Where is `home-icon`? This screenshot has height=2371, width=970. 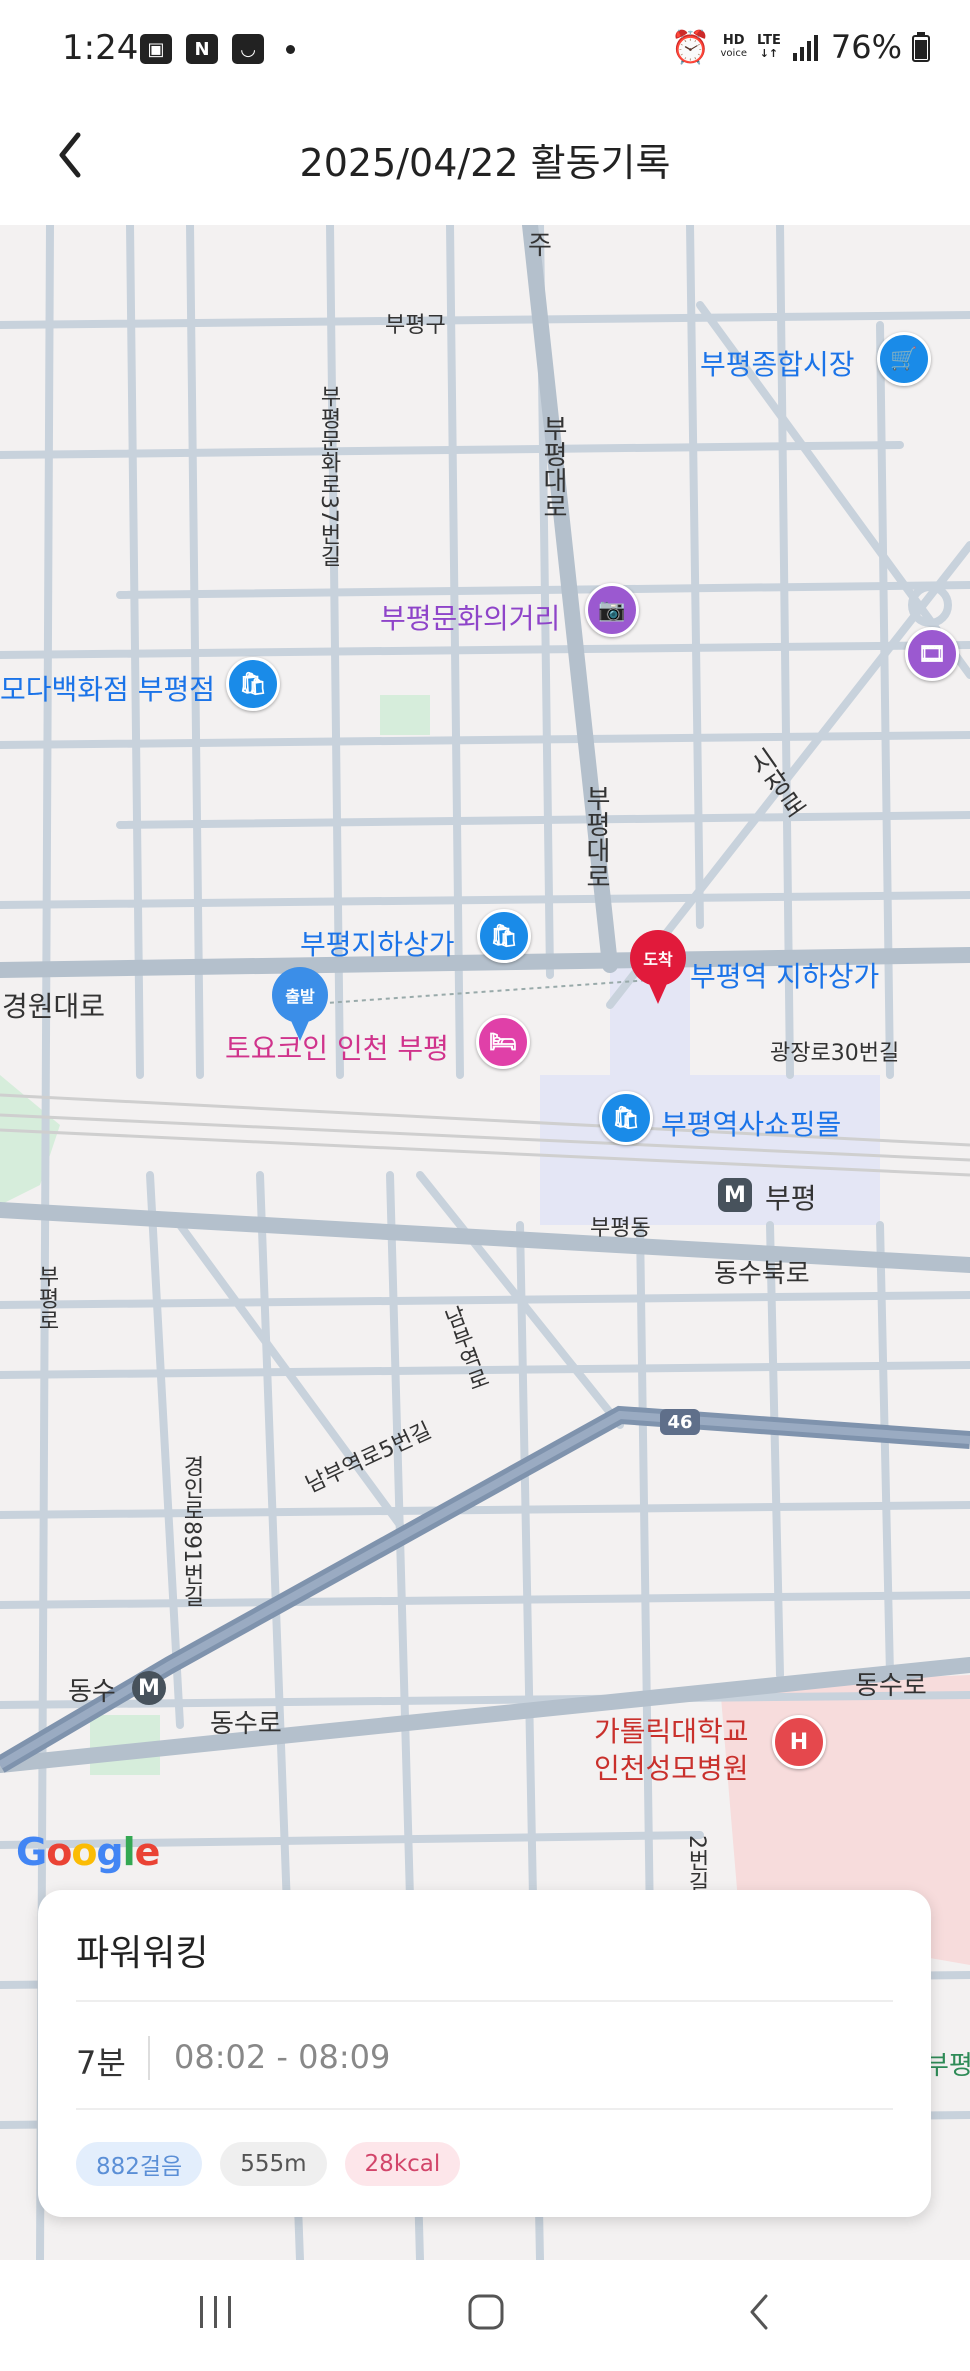
home-icon is located at coordinates (486, 2312).